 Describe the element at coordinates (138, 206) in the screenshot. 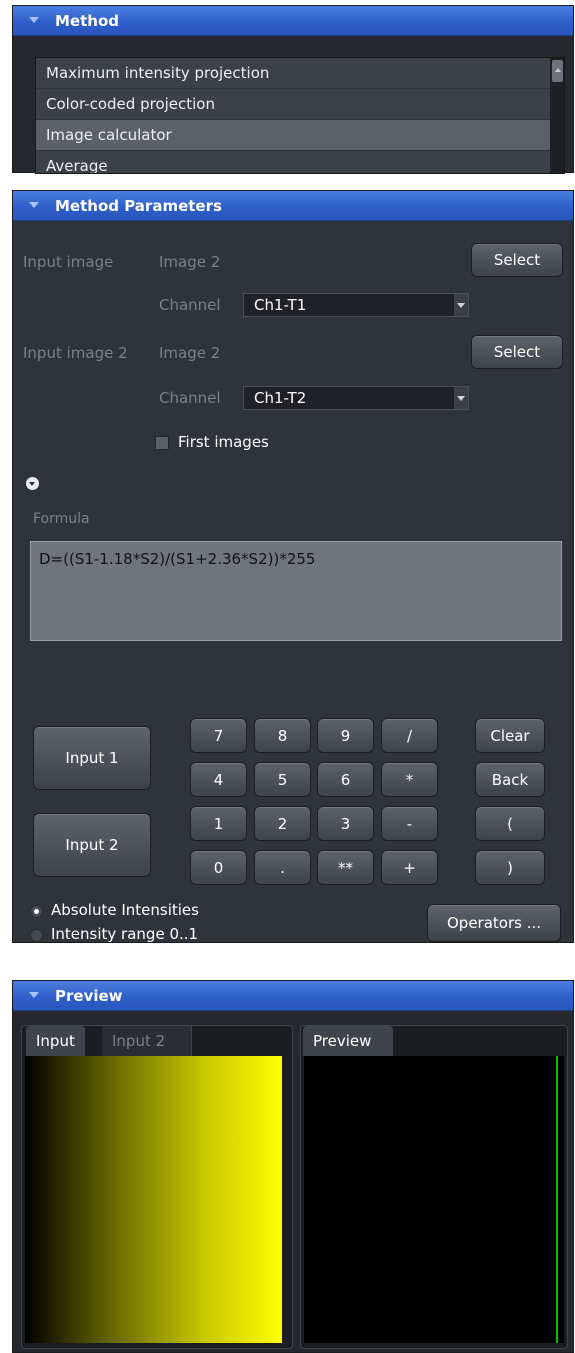

I see `method-parameters-title: Method Parameters` at that location.